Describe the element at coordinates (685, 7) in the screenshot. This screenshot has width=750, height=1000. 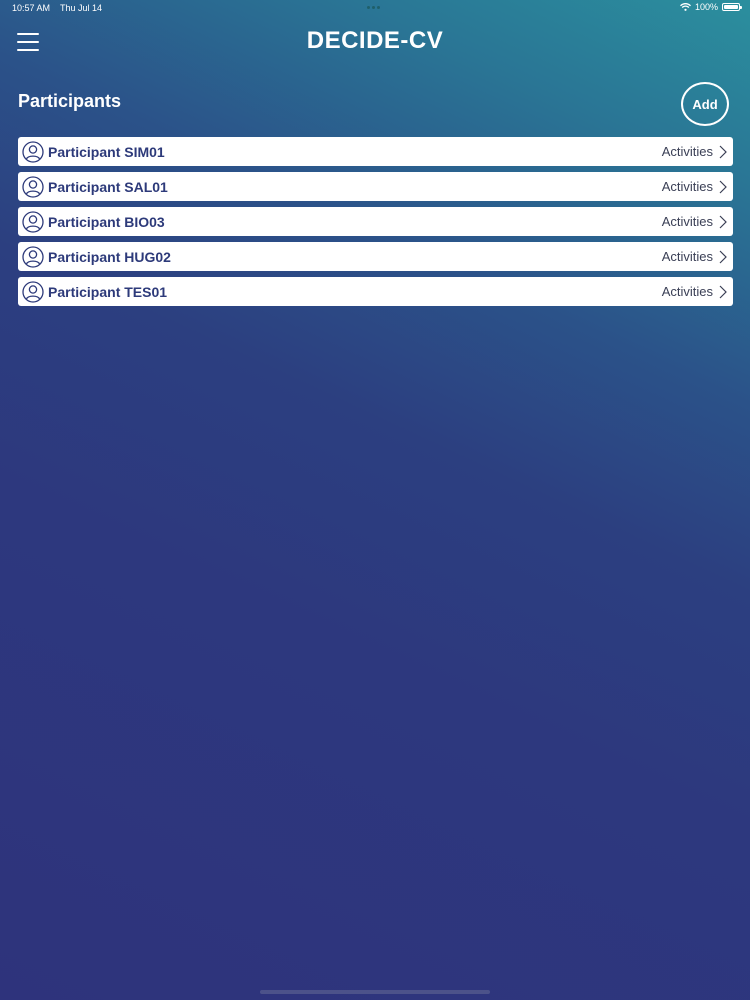
I see `wifi-icon` at that location.